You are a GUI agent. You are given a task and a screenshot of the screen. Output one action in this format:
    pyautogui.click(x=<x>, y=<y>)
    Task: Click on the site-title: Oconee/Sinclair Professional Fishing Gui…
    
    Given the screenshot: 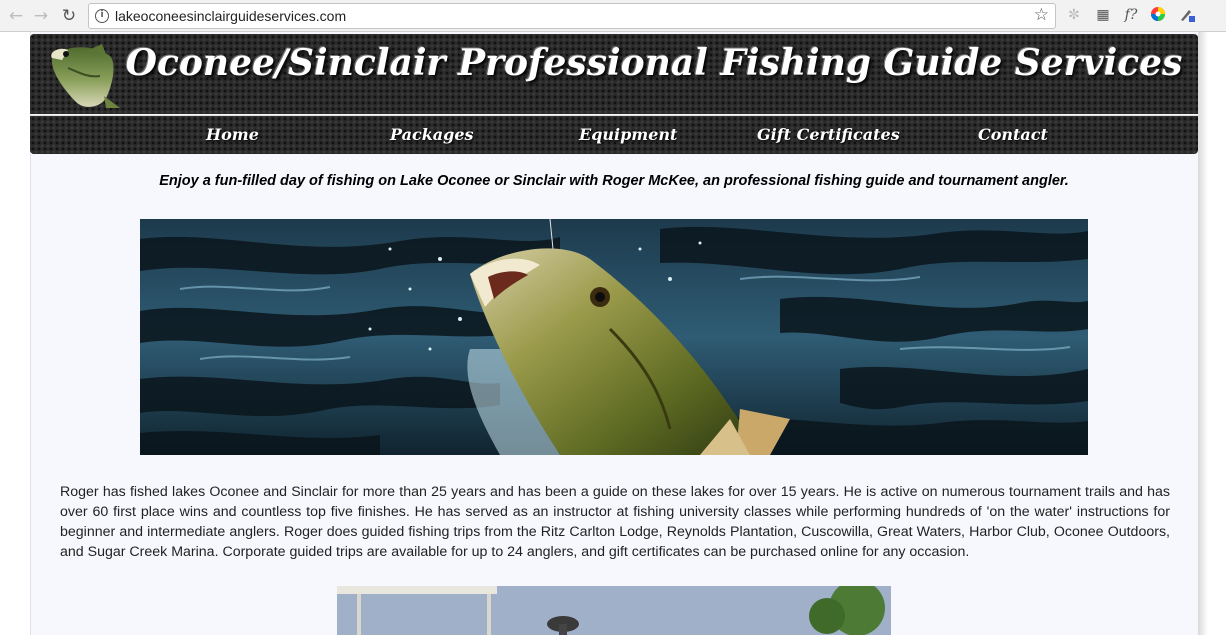 What is the action you would take?
    pyautogui.click(x=654, y=63)
    